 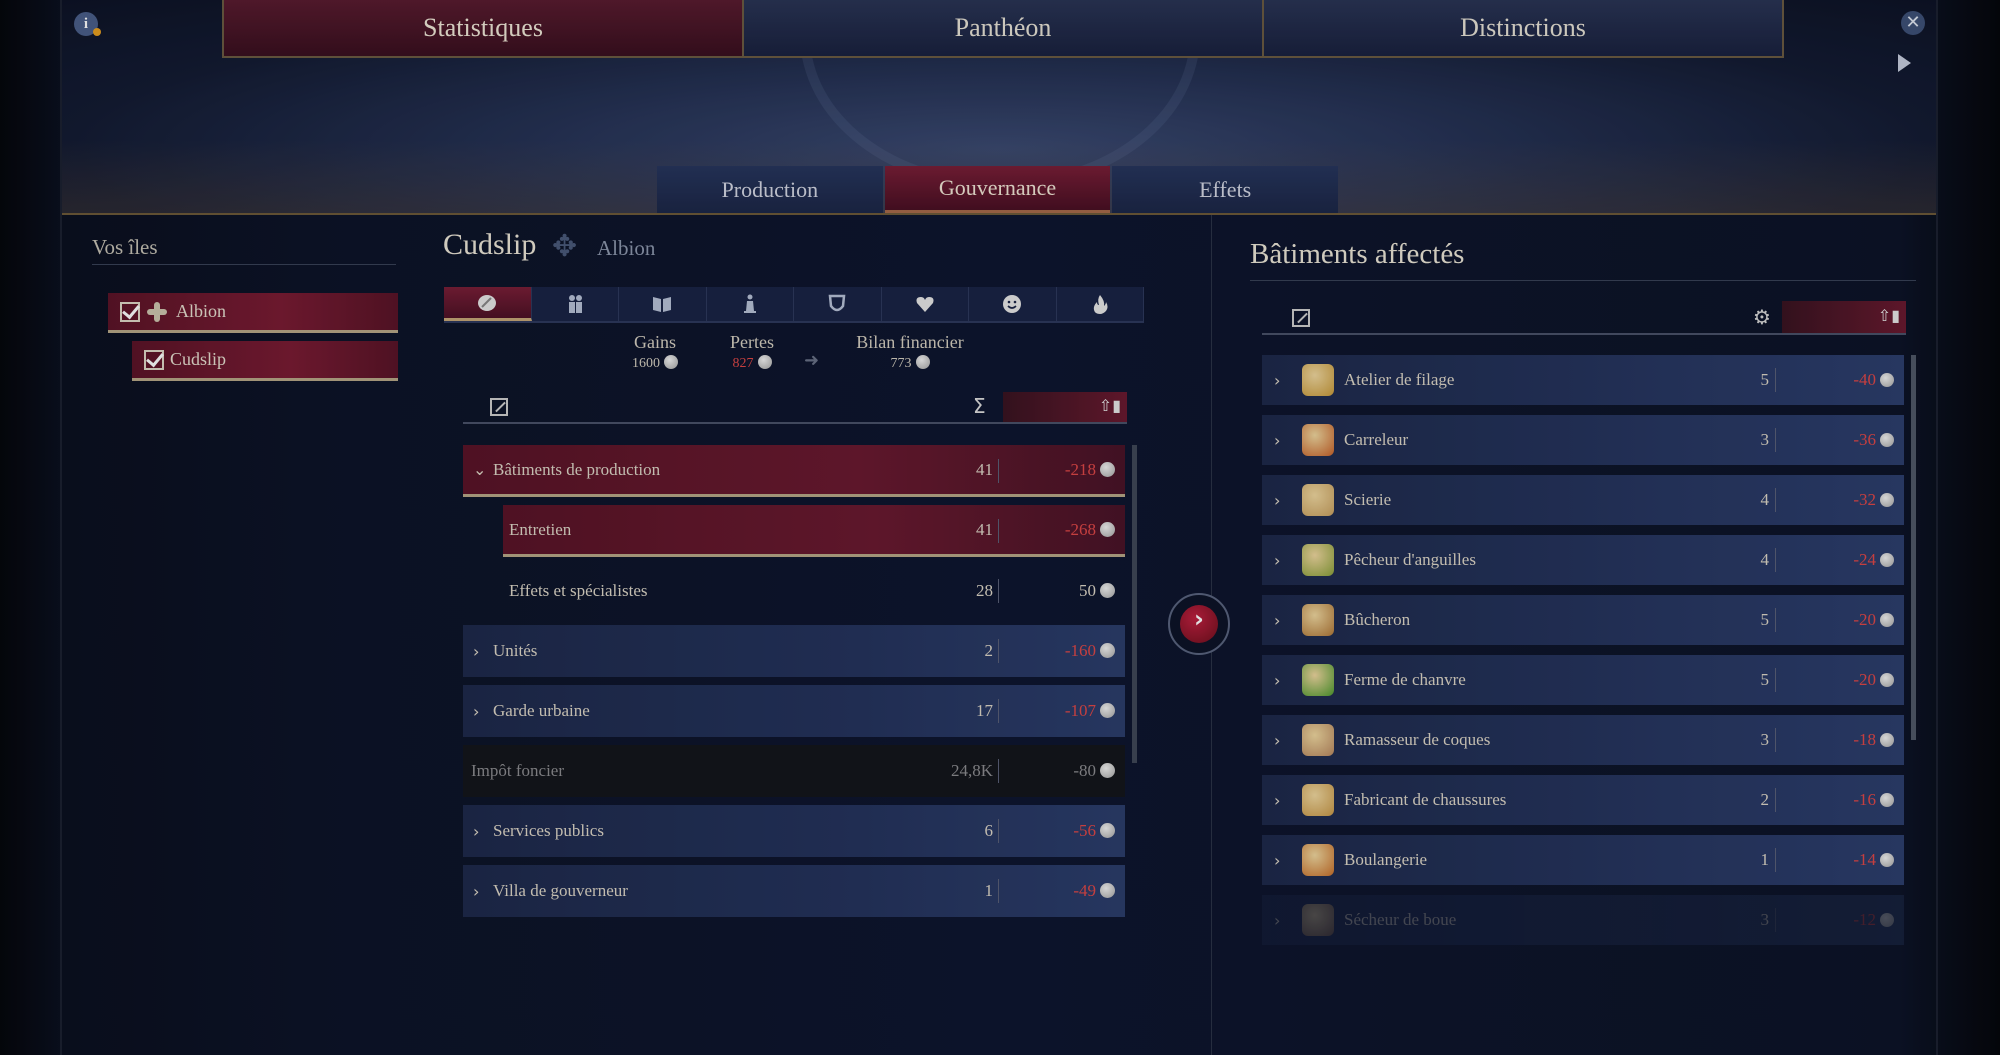 What do you see at coordinates (1765, 439) in the screenshot?
I see `building-count: 3` at bounding box center [1765, 439].